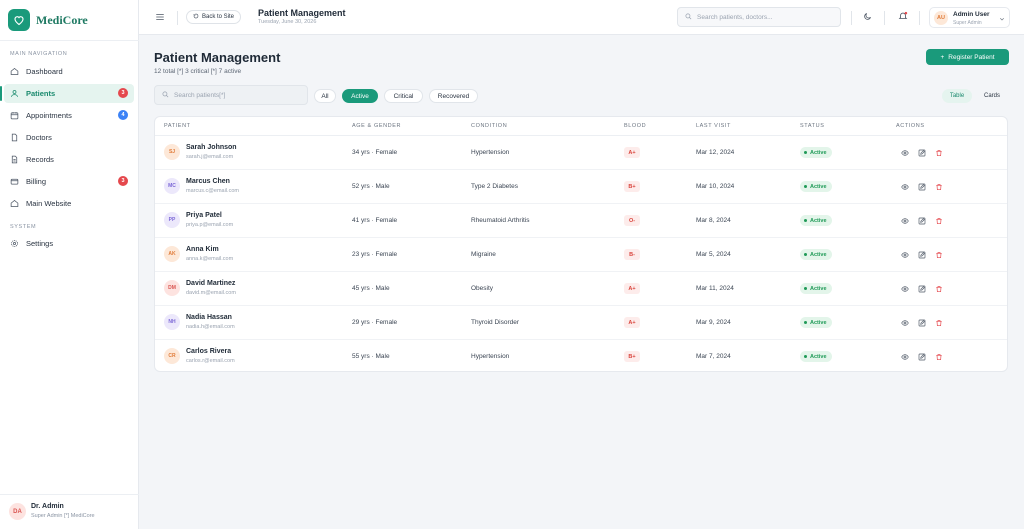 The height and width of the screenshot is (529, 1024). What do you see at coordinates (302, 13) in the screenshot?
I see `page-title: Patient Management` at bounding box center [302, 13].